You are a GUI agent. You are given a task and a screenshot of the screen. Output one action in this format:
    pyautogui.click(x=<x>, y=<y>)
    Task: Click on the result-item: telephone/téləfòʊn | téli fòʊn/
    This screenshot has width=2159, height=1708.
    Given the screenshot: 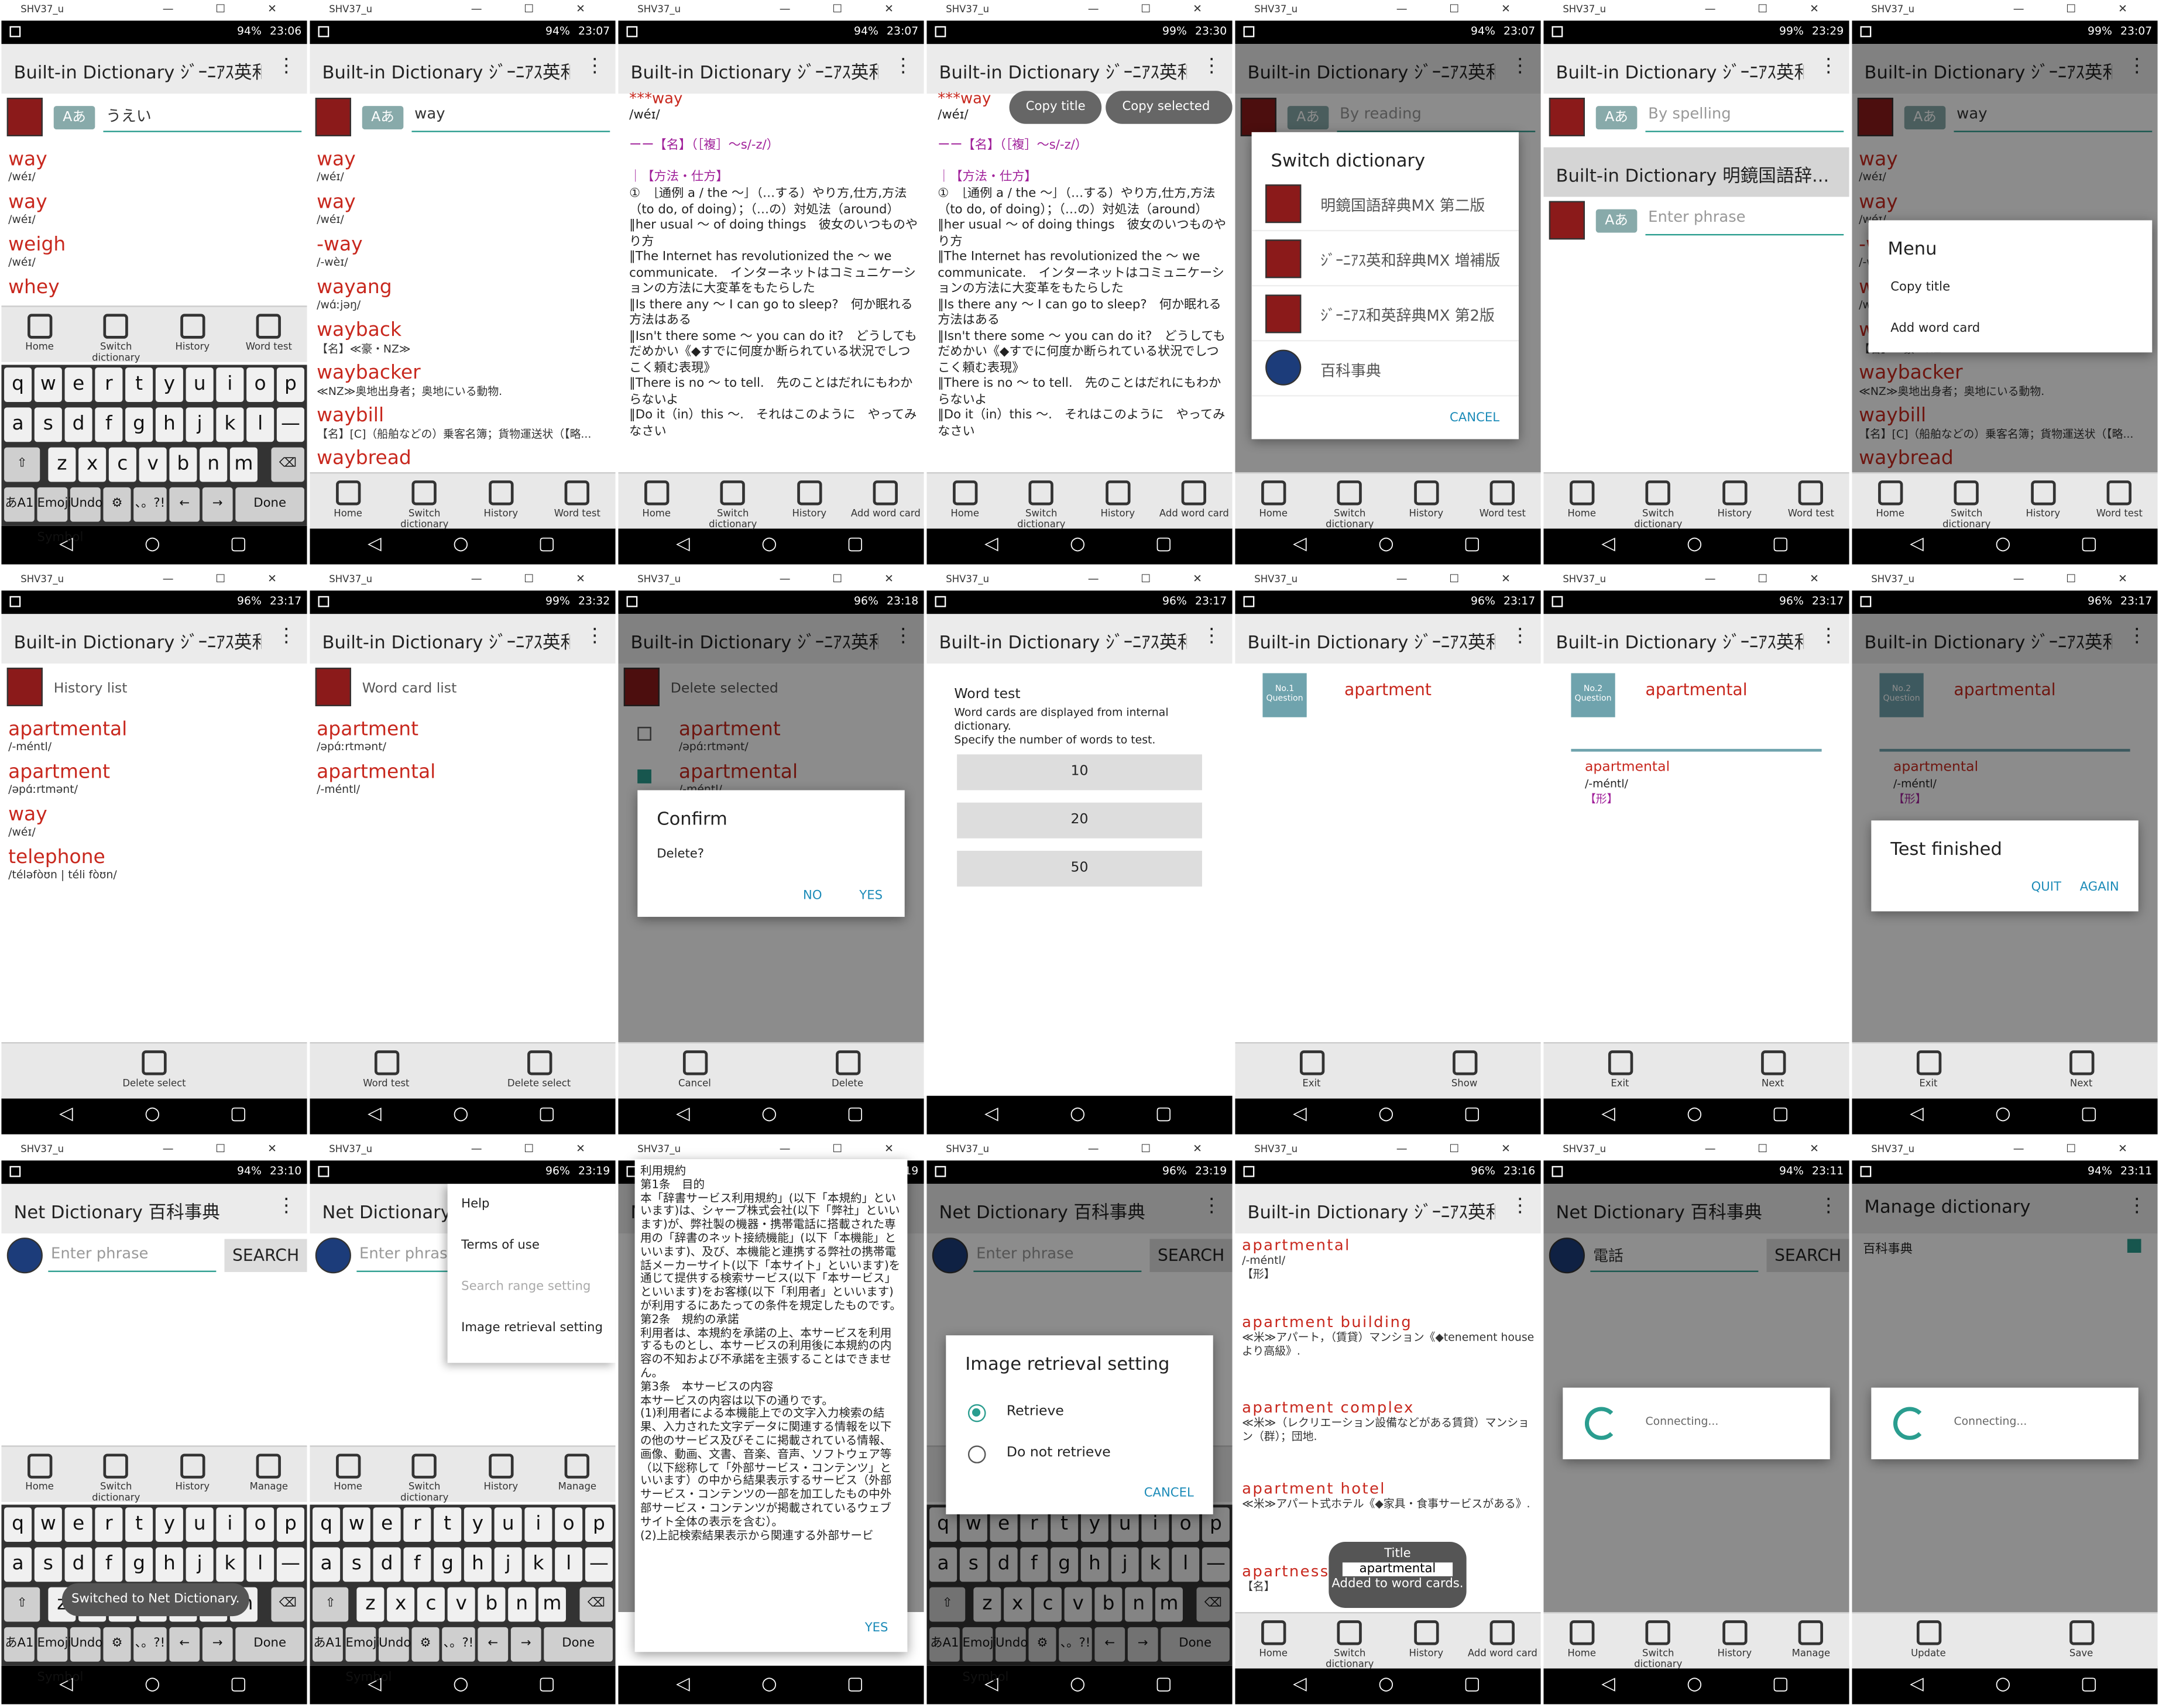 What is the action you would take?
    pyautogui.click(x=156, y=864)
    